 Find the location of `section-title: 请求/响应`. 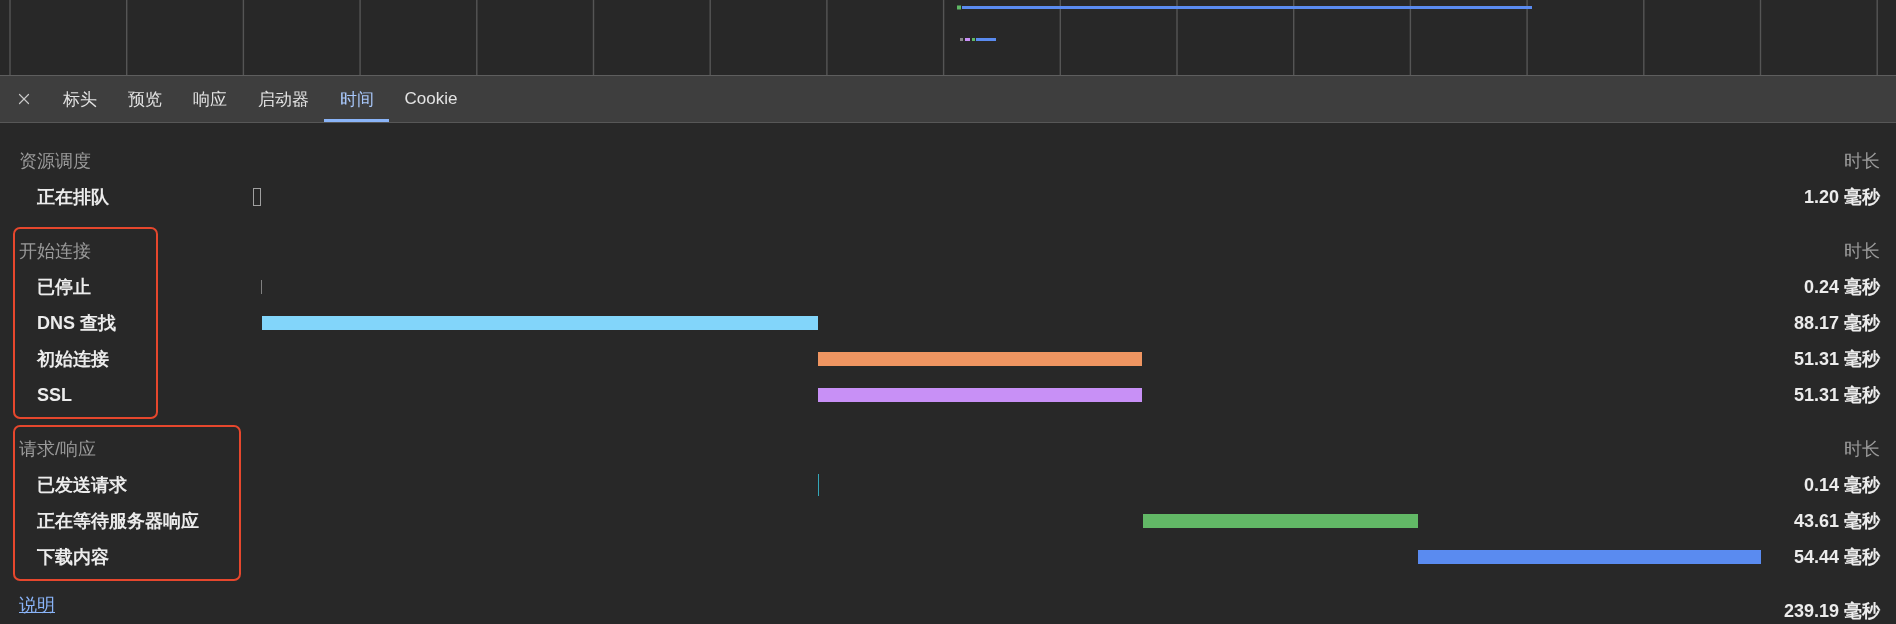

section-title: 请求/响应 is located at coordinates (57, 449).